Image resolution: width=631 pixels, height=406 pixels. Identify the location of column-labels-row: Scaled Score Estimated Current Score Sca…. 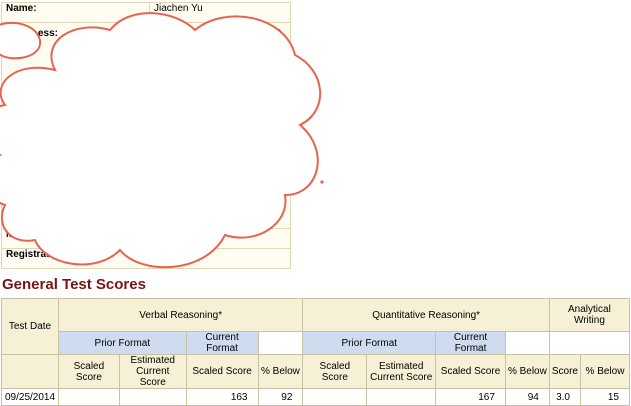
(316, 371).